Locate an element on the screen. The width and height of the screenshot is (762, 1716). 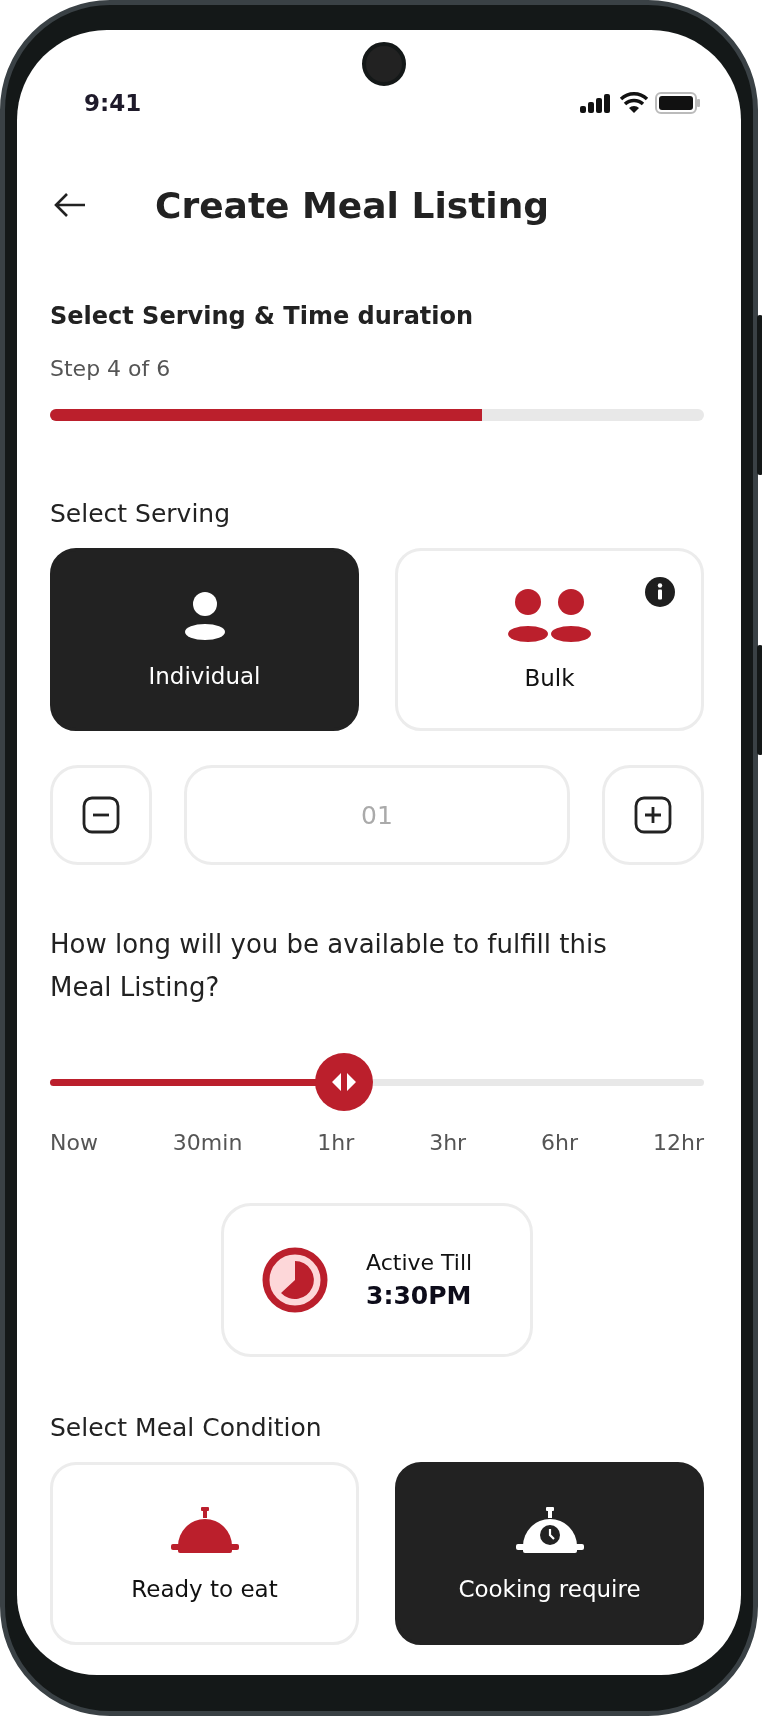
meal-condition-option: Ready to eat is located at coordinates (204, 1553).